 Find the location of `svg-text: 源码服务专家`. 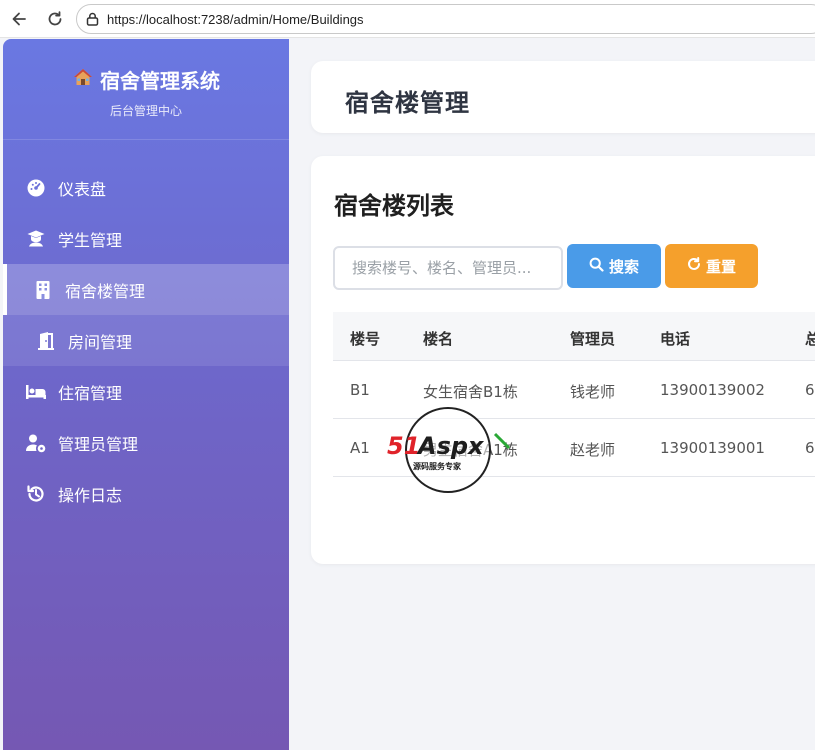

svg-text: 源码服务专家 is located at coordinates (437, 466).